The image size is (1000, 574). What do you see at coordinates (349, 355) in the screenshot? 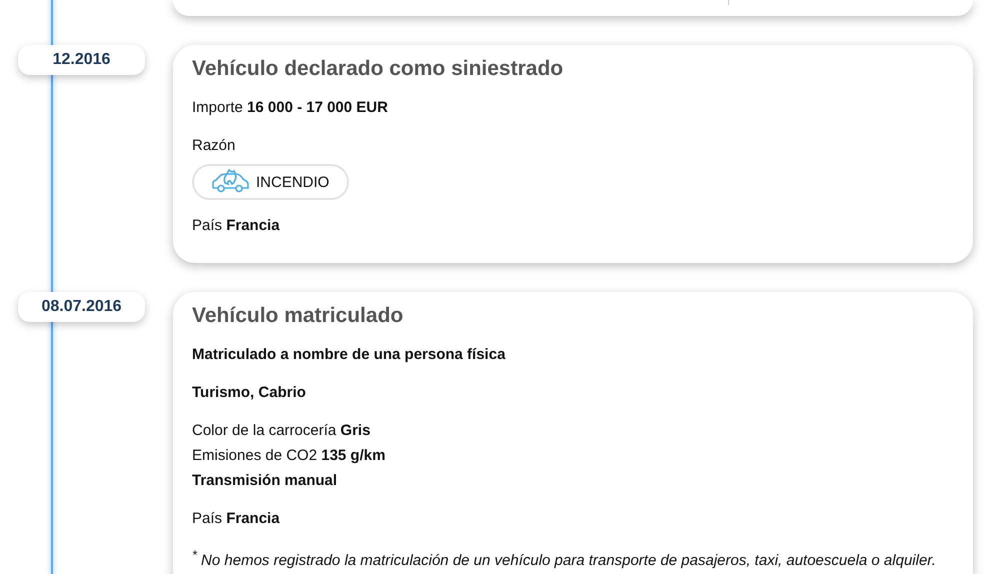
I see `detail-text: Matriculado a nombre de una persona física` at bounding box center [349, 355].